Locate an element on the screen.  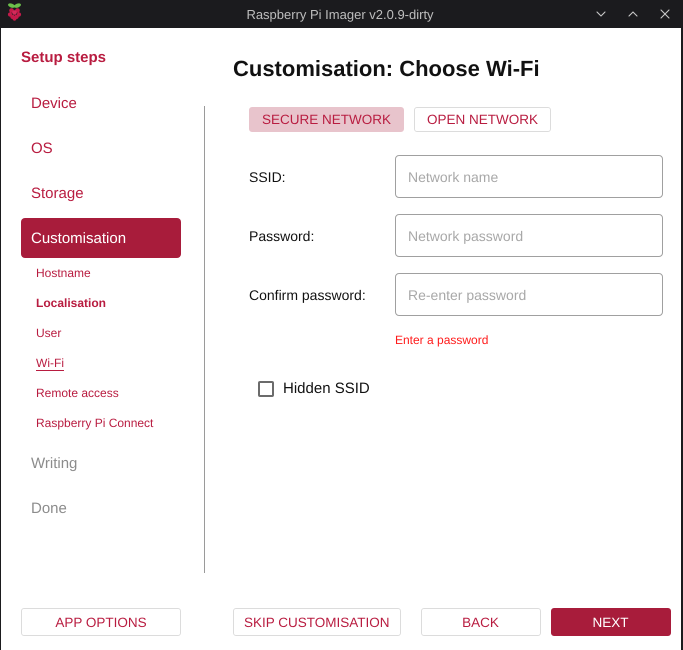
footer-button: NEXT is located at coordinates (610, 622).